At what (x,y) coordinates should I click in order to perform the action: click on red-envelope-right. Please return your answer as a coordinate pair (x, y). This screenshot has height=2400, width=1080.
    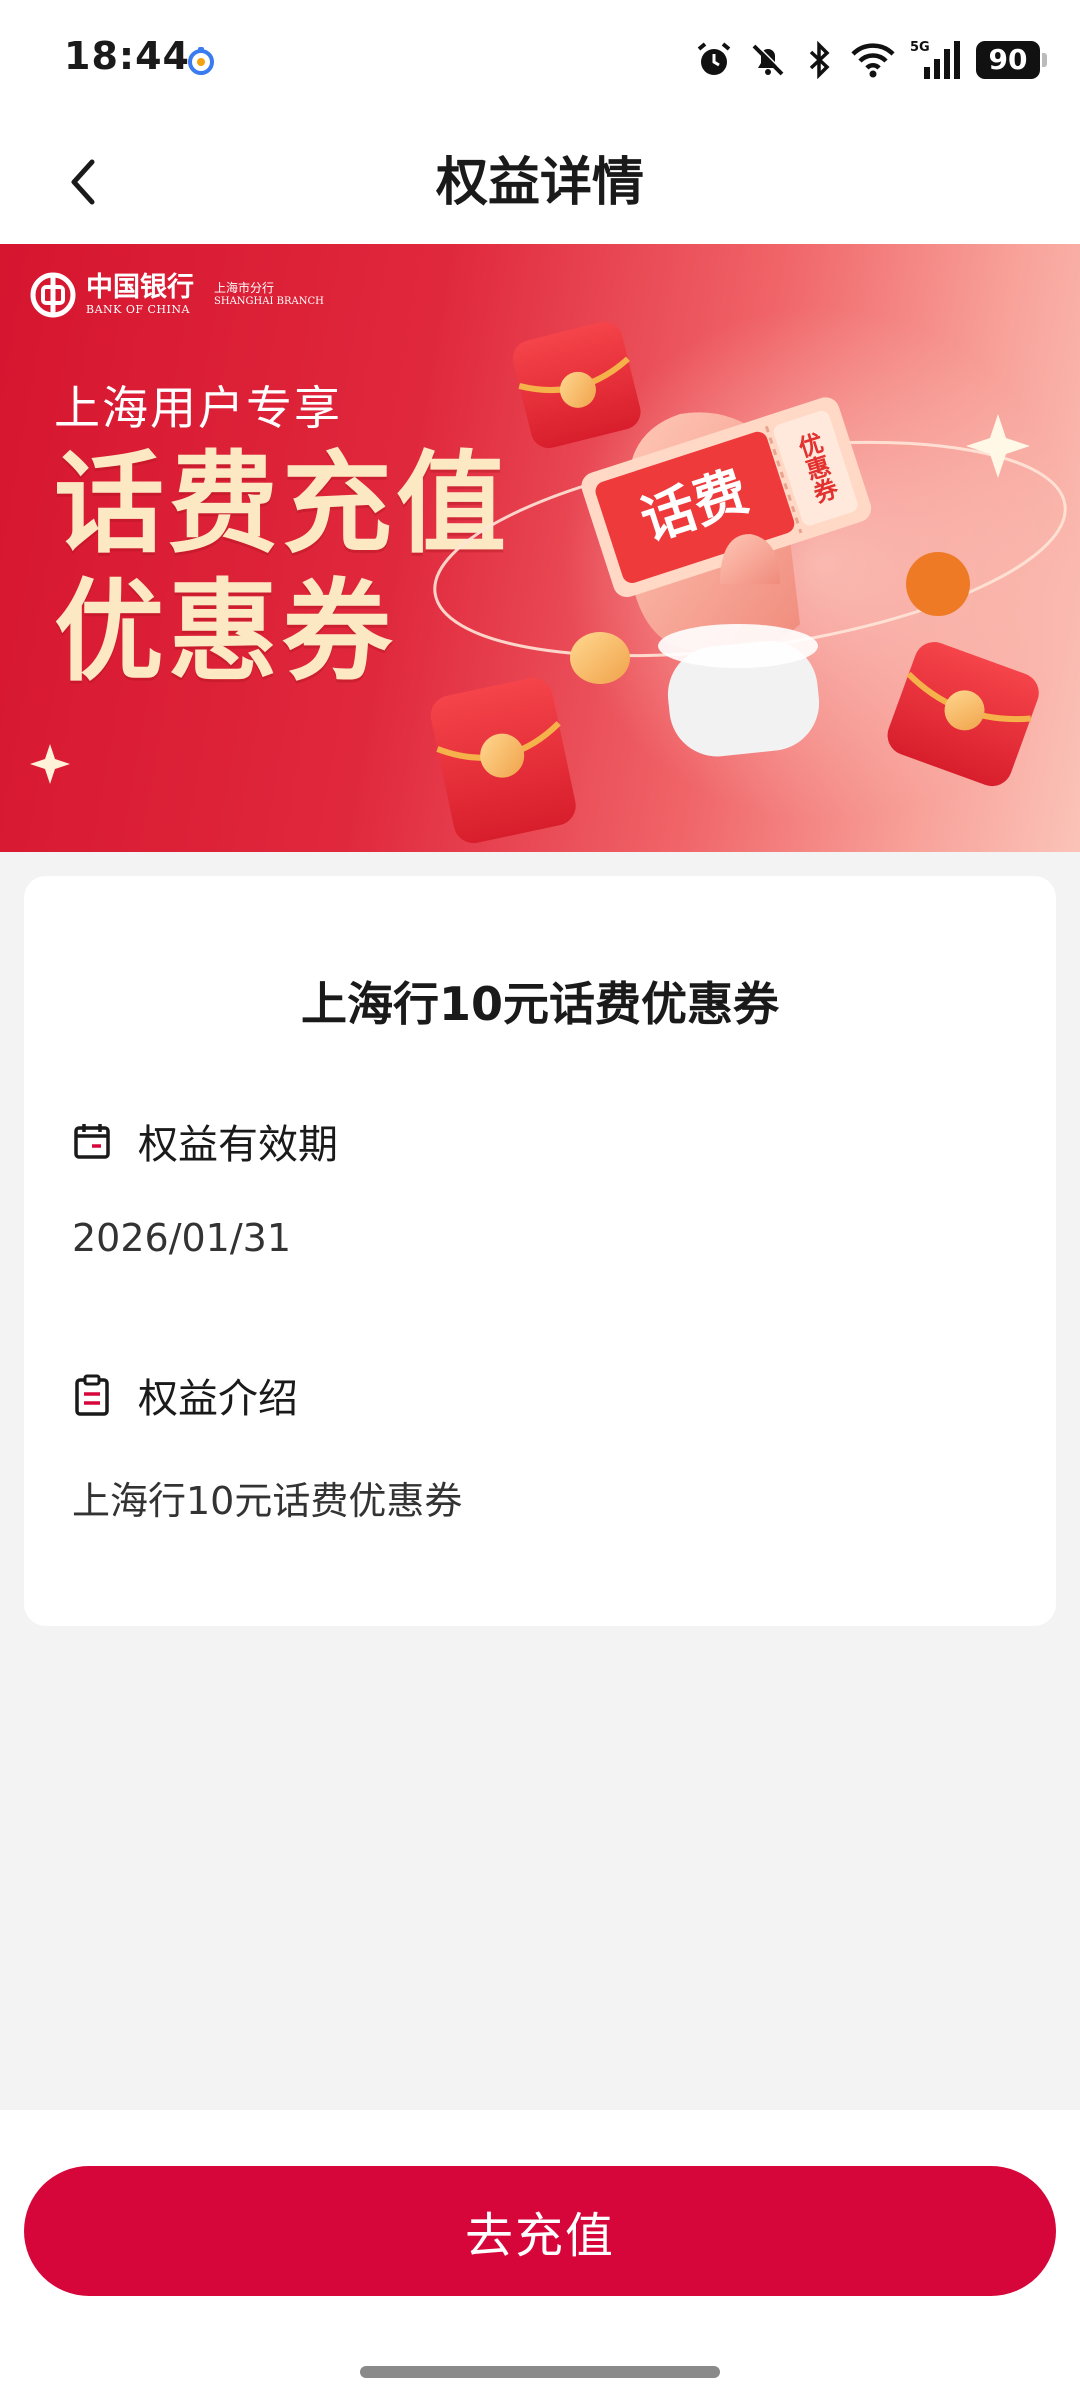
    Looking at the image, I should click on (963, 714).